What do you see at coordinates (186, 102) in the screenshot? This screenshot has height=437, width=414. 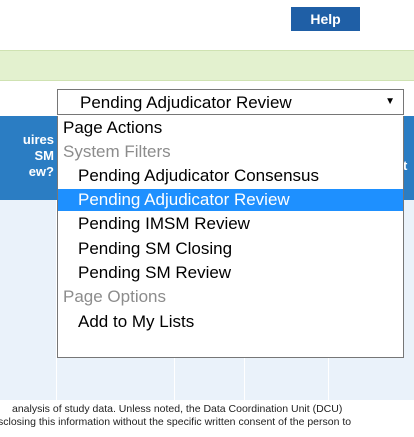 I see `filter-select-value: Pending Adjudicator Review` at bounding box center [186, 102].